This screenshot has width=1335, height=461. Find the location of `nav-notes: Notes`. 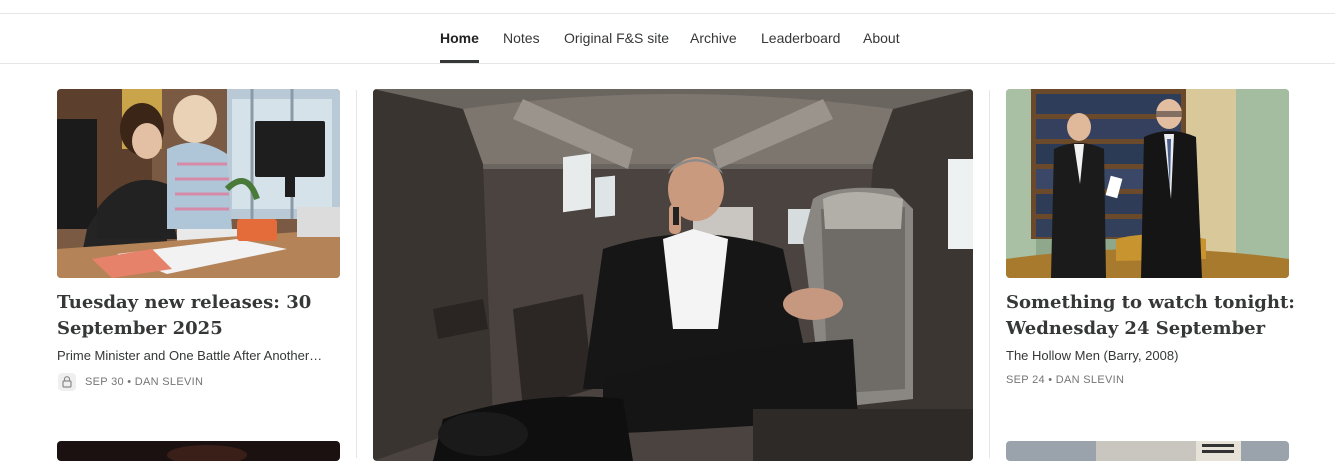

nav-notes: Notes is located at coordinates (521, 38).